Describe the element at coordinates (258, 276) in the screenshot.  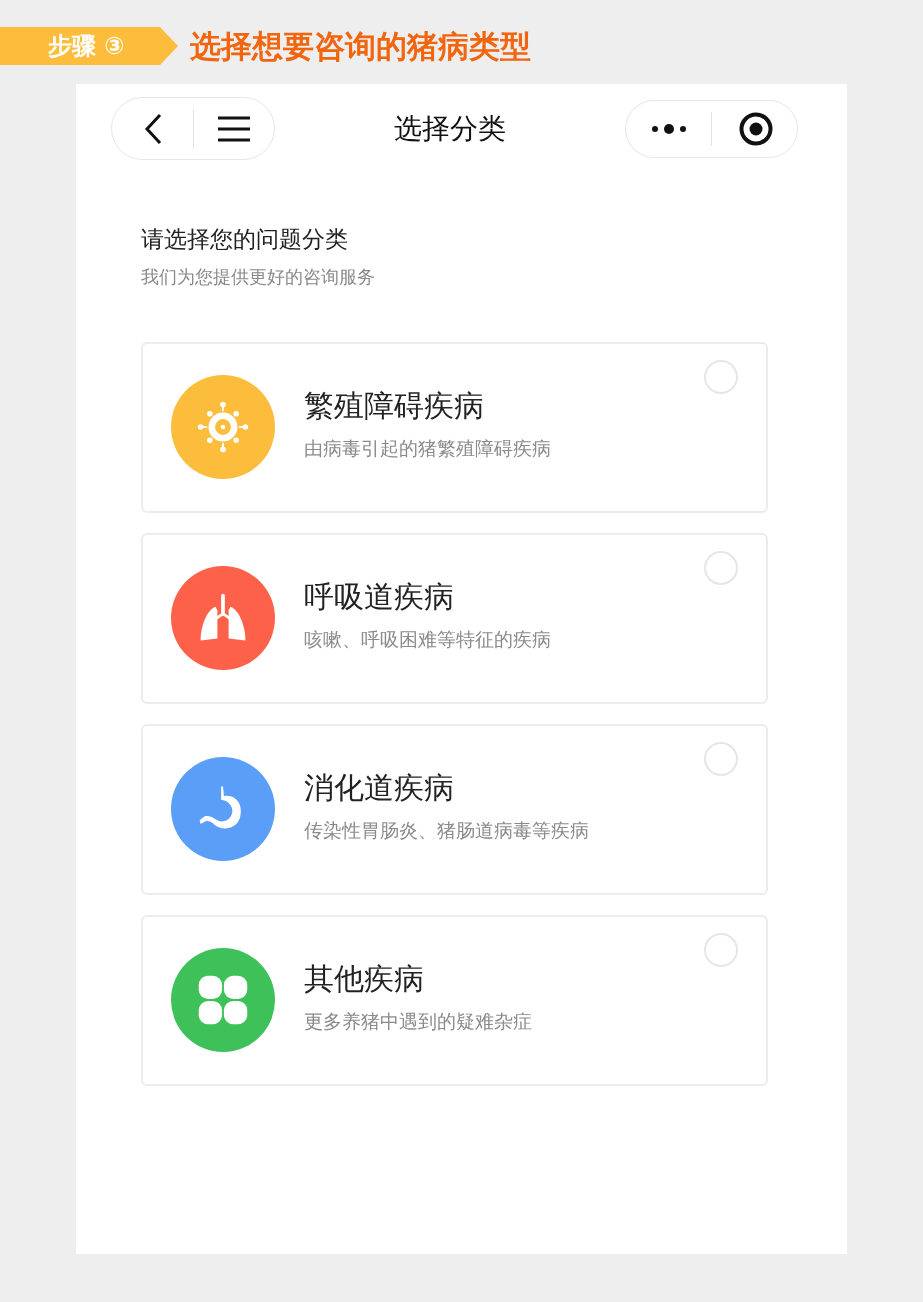
I see `section-subtitle: 我们为您提供更好的咨询服务` at that location.